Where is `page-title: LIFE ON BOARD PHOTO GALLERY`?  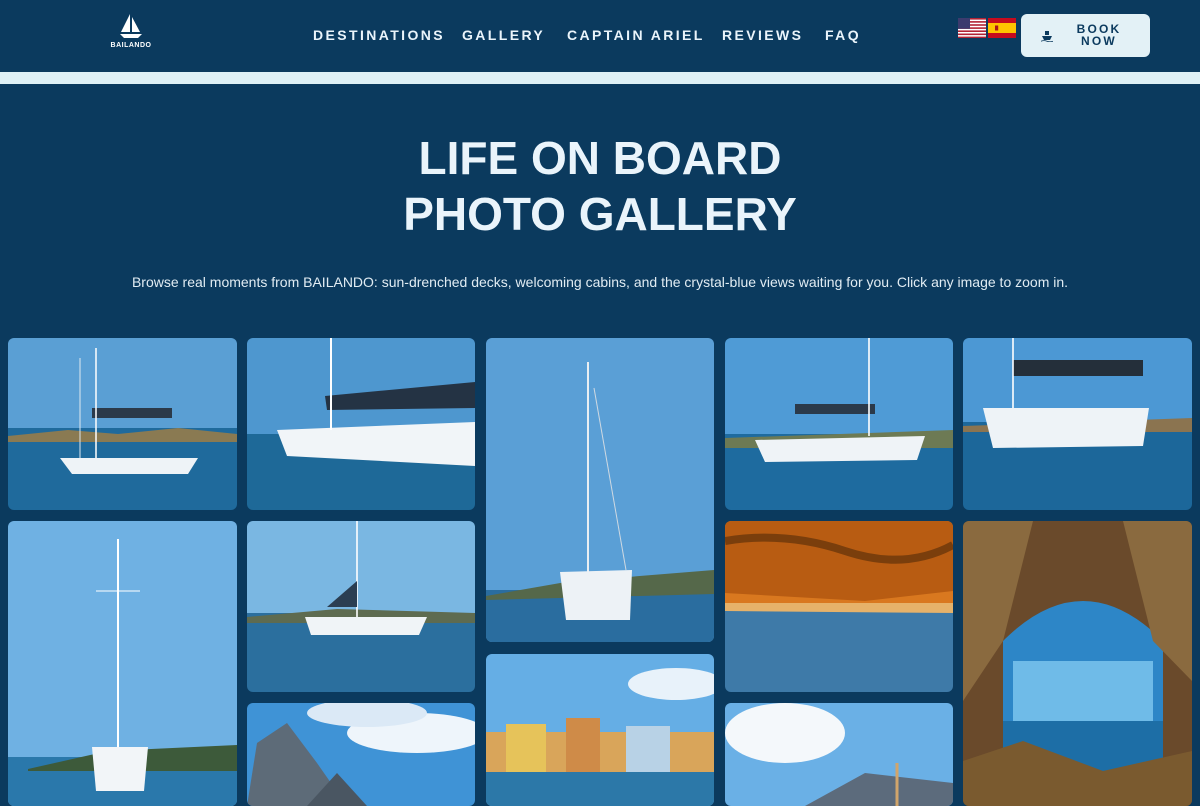
page-title: LIFE ON BOARD PHOTO GALLERY is located at coordinates (600, 186).